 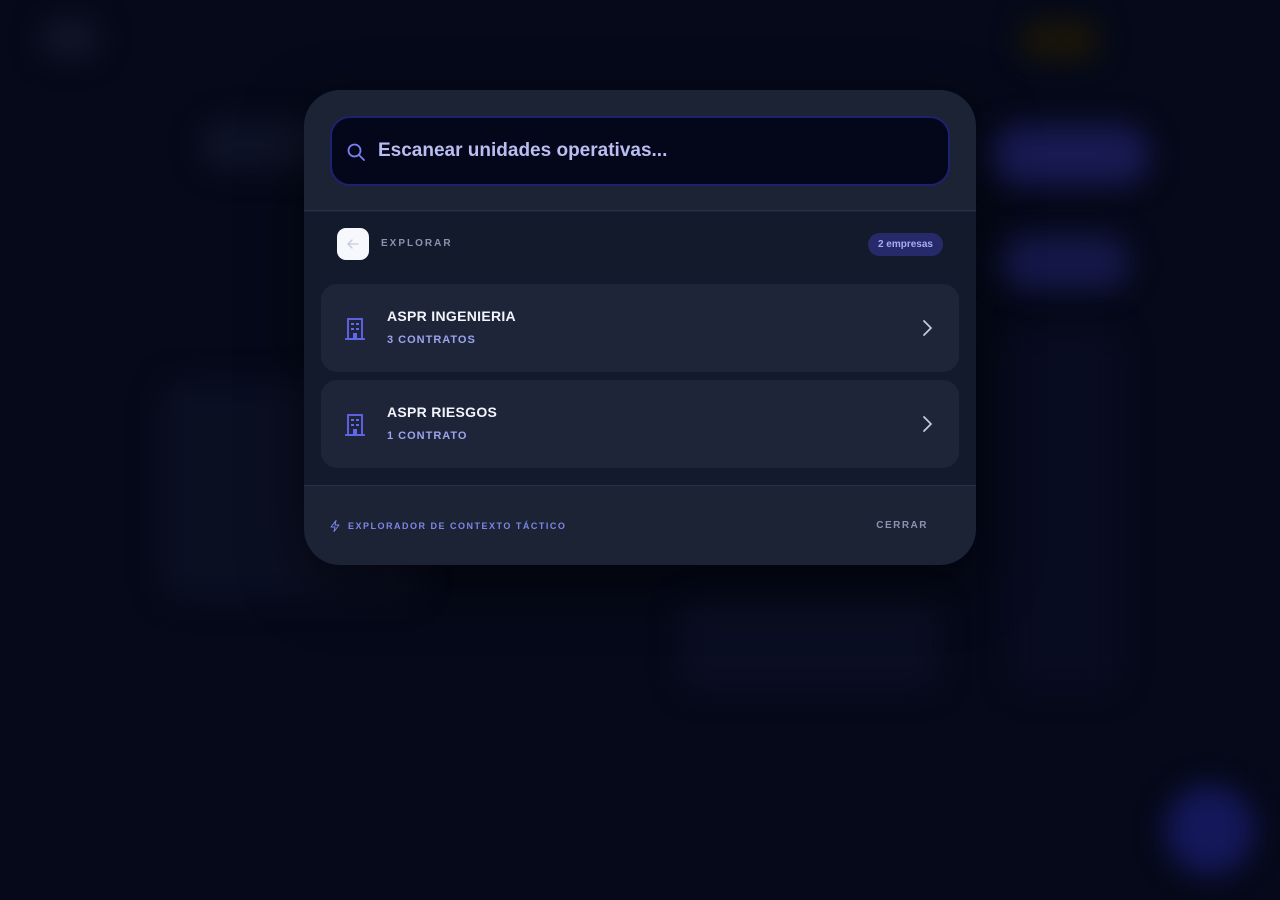 What do you see at coordinates (442, 412) in the screenshot?
I see `company-name: ASPR RIESGOS` at bounding box center [442, 412].